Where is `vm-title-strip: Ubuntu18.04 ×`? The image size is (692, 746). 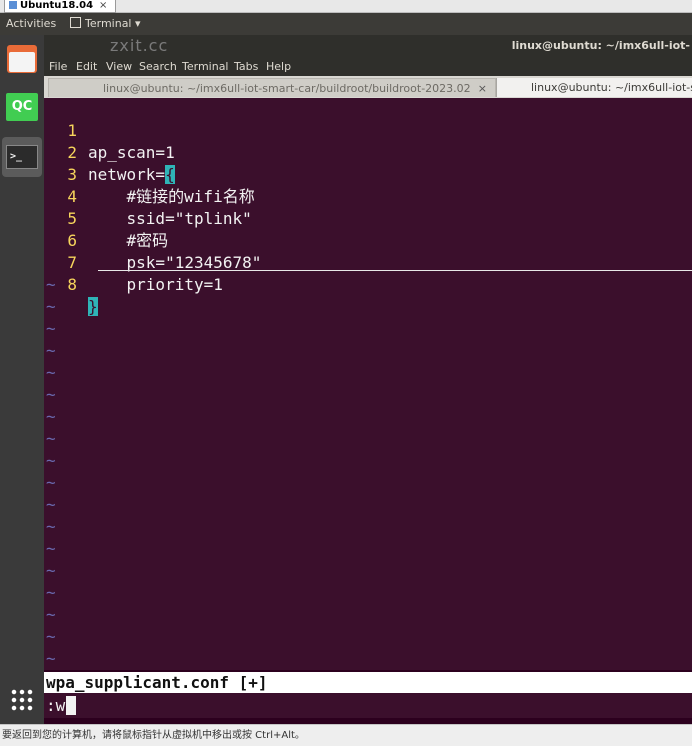
vm-title-strip: Ubuntu18.04 × is located at coordinates (346, 6).